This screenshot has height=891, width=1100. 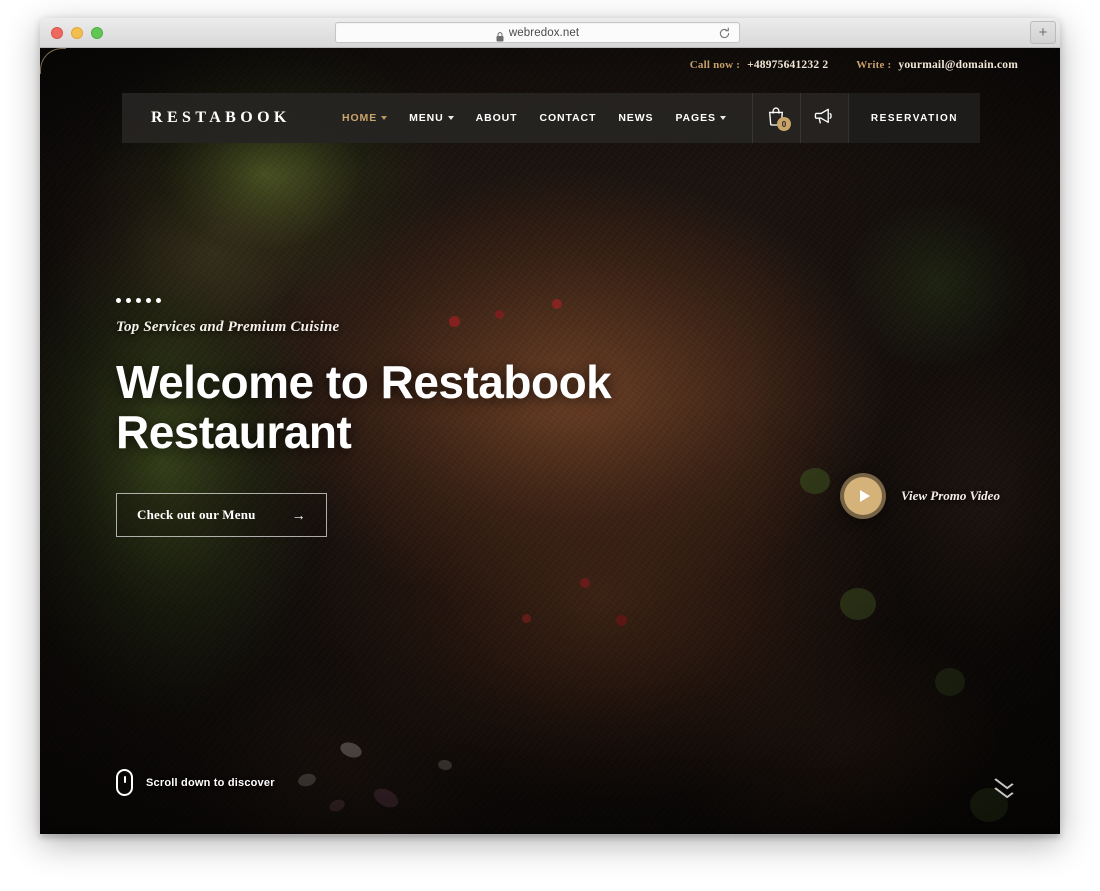 I want to click on write-label: Write :, so click(x=874, y=65).